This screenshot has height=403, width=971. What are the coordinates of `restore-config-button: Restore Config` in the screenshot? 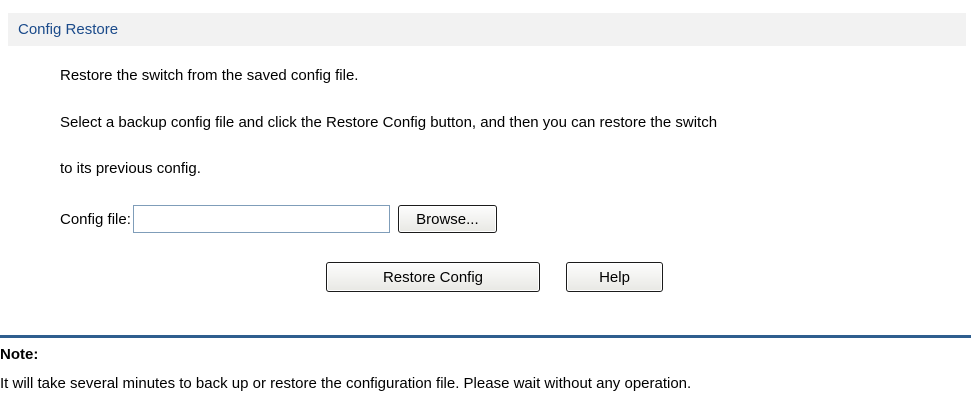 It's located at (433, 277).